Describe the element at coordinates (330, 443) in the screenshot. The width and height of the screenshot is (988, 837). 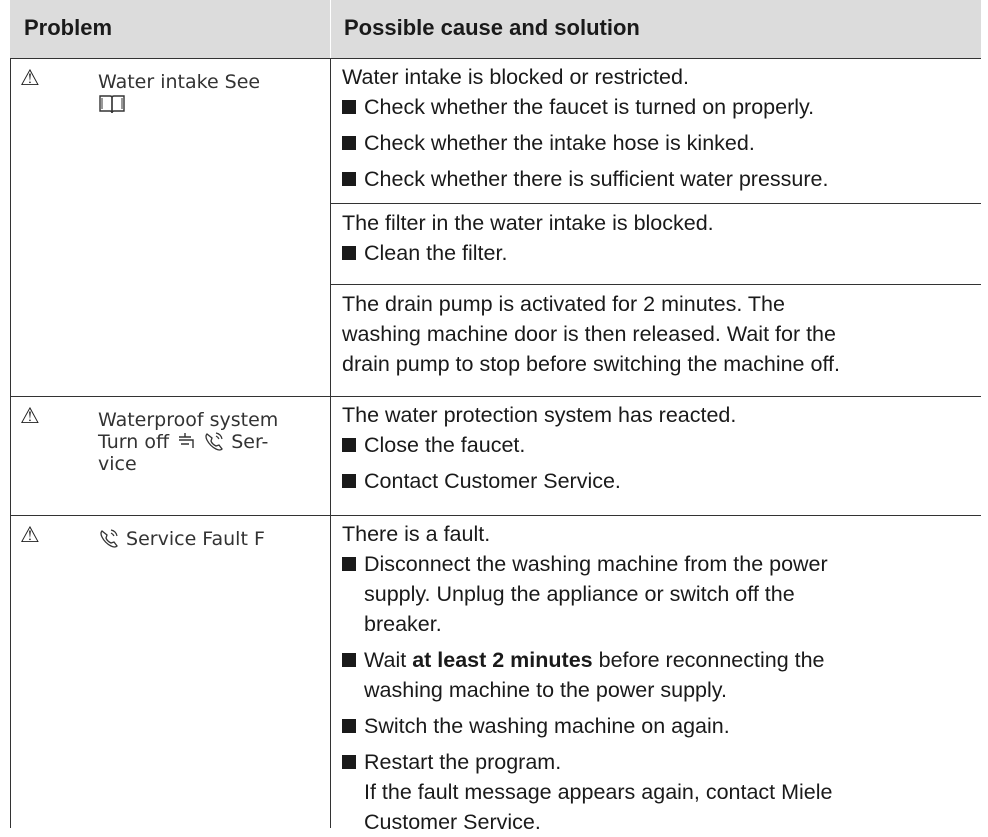
I see `column-divider` at that location.